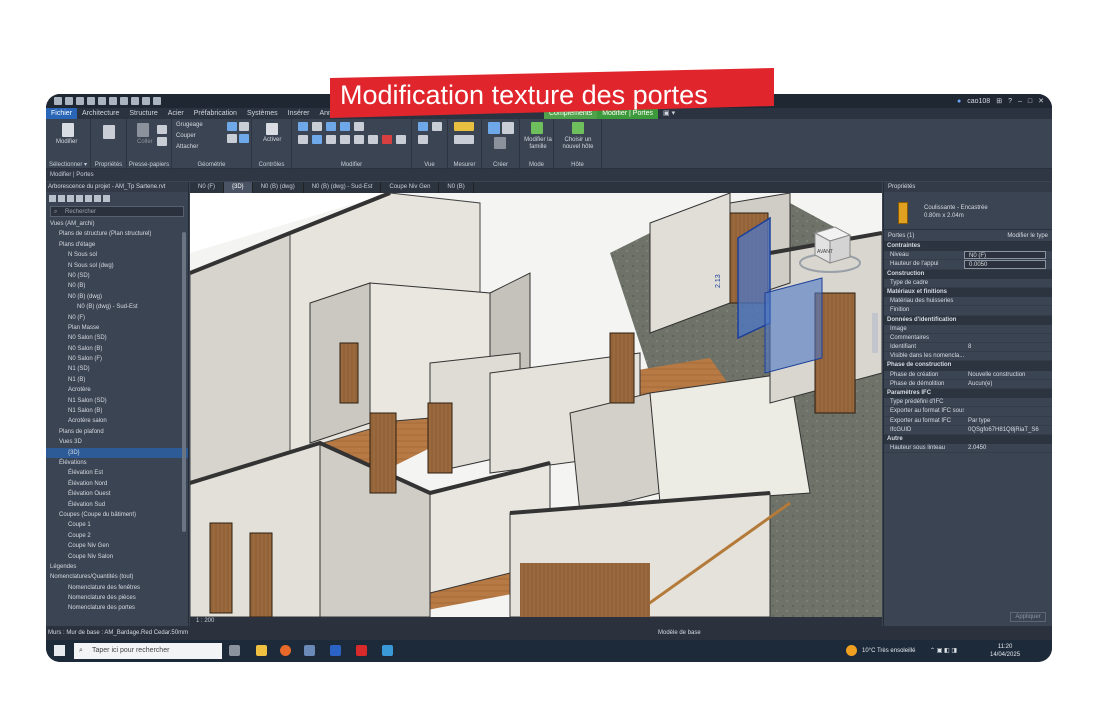 The width and height of the screenshot is (1097, 723). Describe the element at coordinates (117, 359) in the screenshot. I see `tree-item: N0 Salon (F)` at that location.